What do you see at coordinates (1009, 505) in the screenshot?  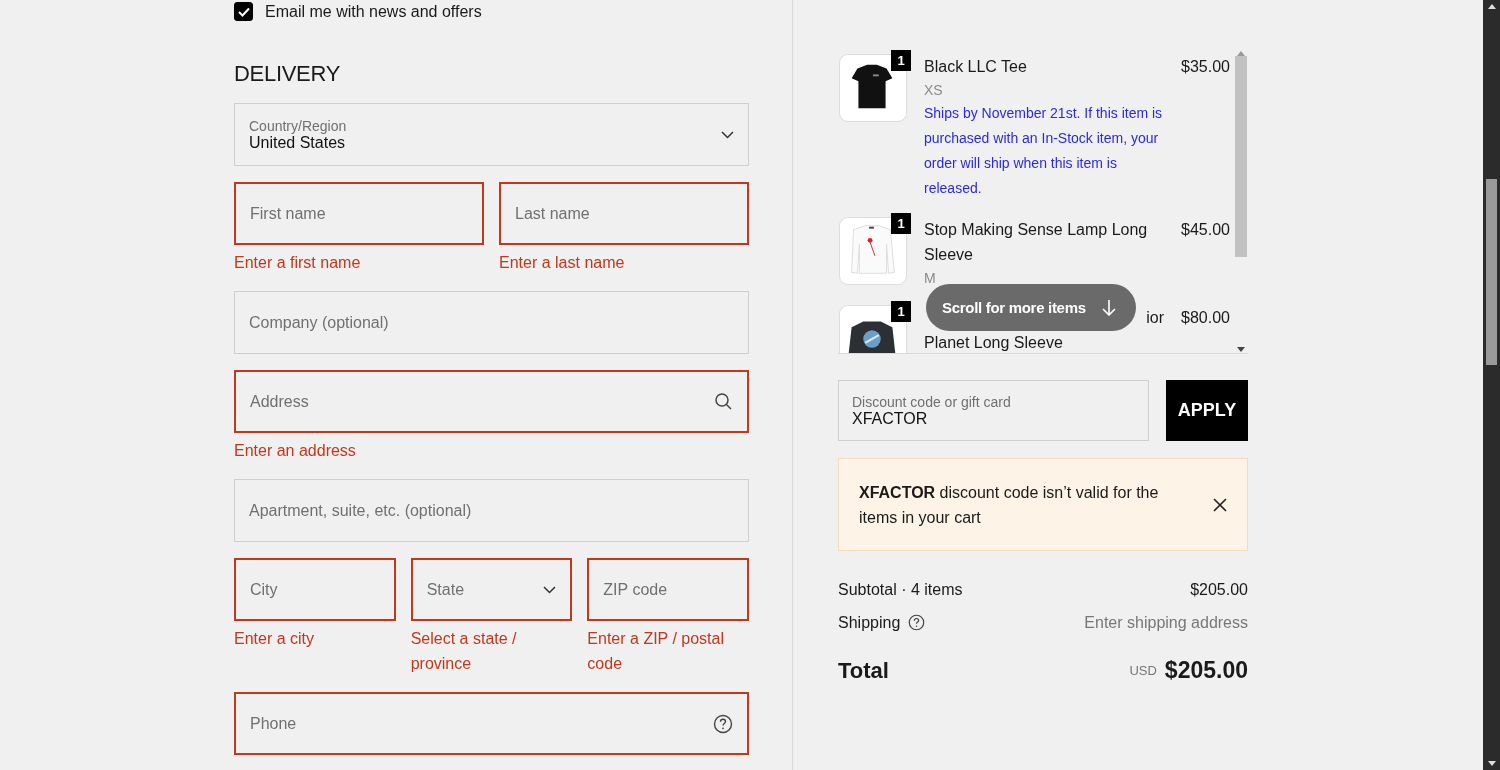 I see `alert-message: XFACTOR discount code isn’t valid for the items in your cart` at bounding box center [1009, 505].